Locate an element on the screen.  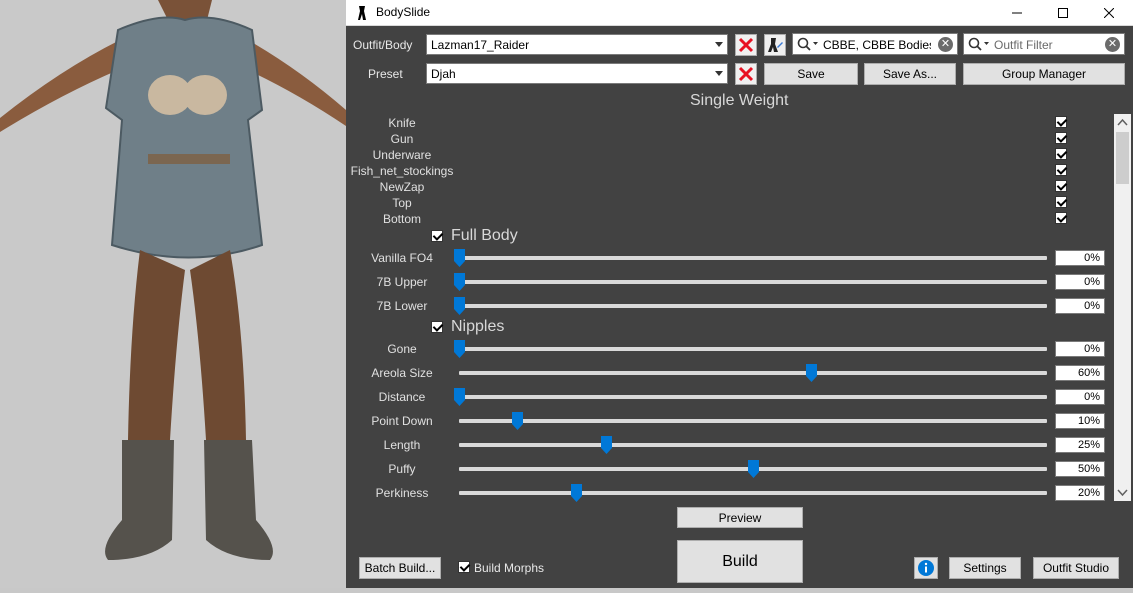
close-window-button is located at coordinates (1109, 13).